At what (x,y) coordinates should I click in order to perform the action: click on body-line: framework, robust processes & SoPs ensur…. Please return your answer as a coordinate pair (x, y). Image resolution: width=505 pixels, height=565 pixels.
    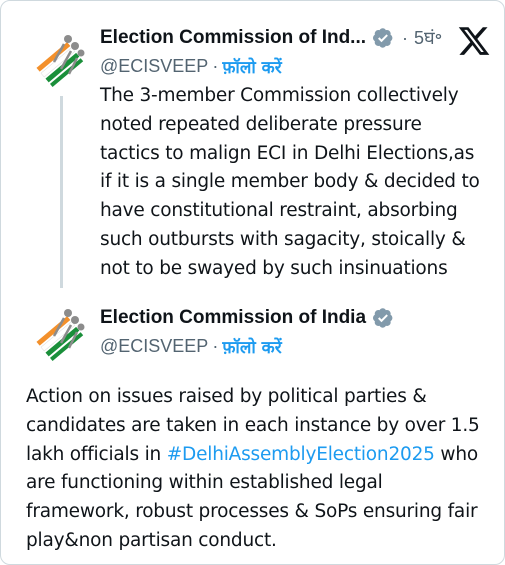
    Looking at the image, I should click on (252, 512).